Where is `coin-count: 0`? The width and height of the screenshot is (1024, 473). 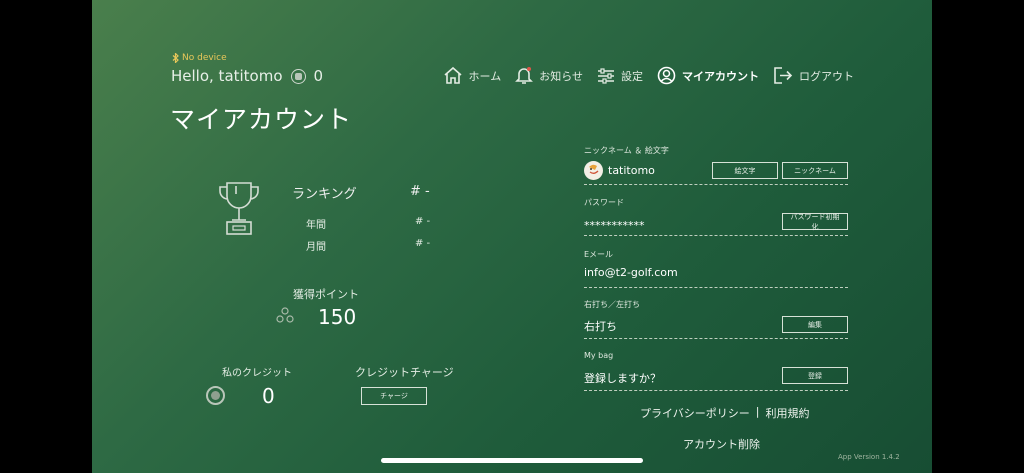
coin-count: 0 is located at coordinates (318, 76).